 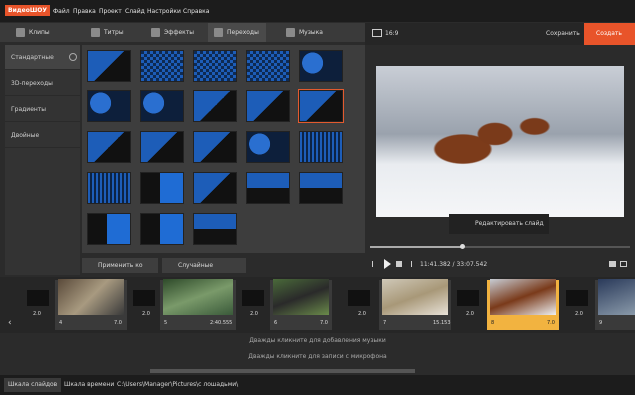 What do you see at coordinates (237, 32) in the screenshot?
I see `tab-transitions: Переходы` at bounding box center [237, 32].